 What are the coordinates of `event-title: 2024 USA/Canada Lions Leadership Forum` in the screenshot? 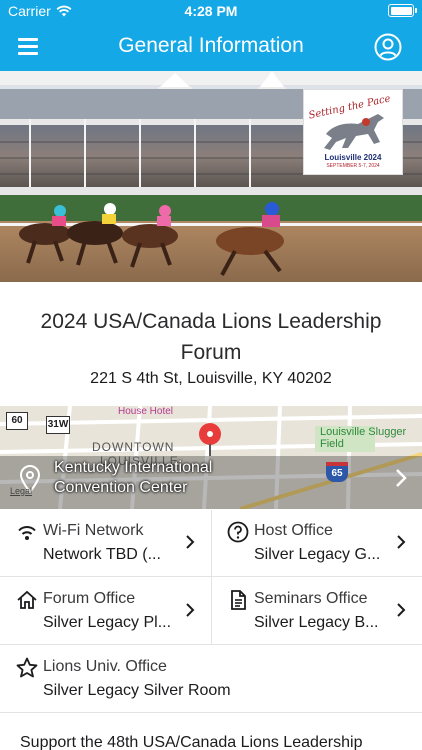 It's located at (211, 337).